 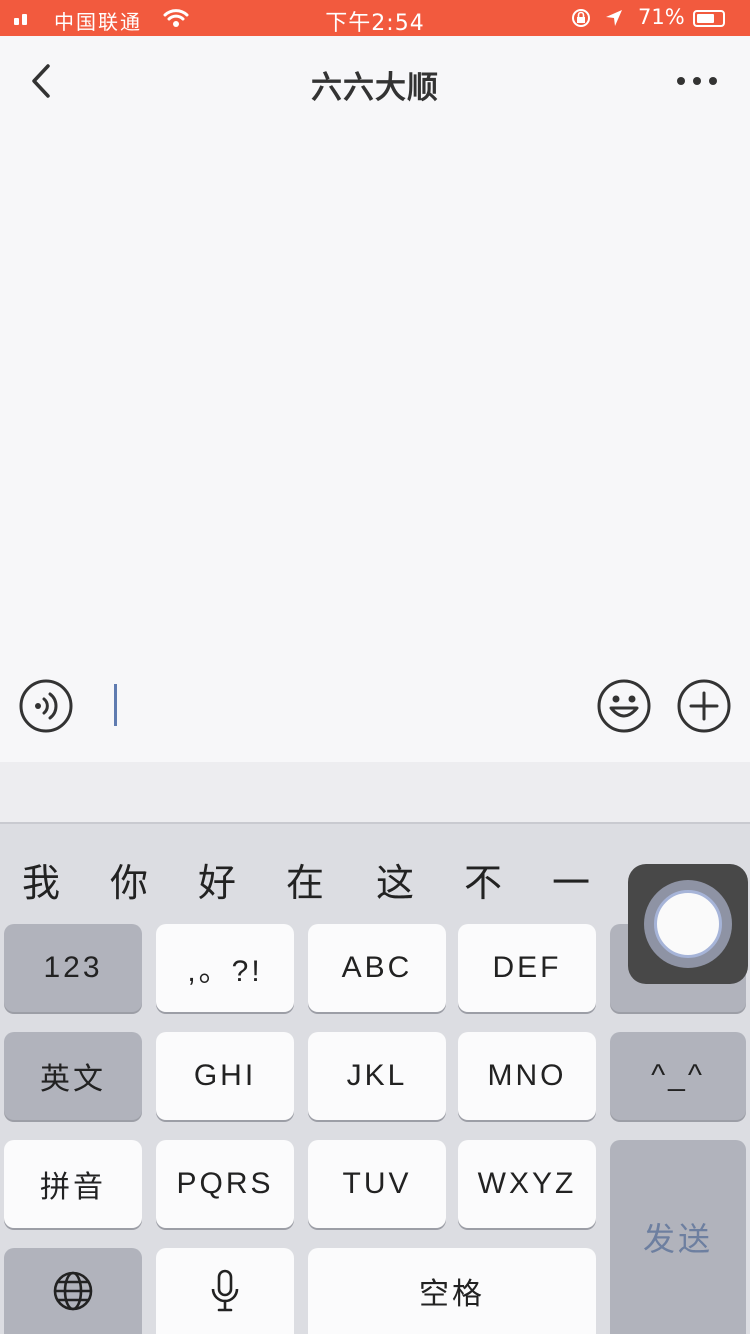 I want to click on message-input, so click(x=115, y=705).